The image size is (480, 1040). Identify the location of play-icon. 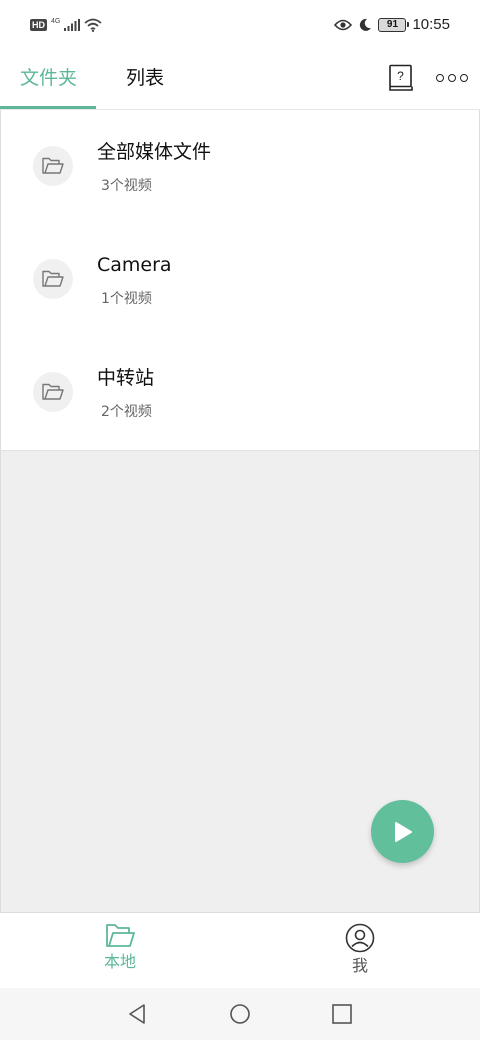
(403, 831).